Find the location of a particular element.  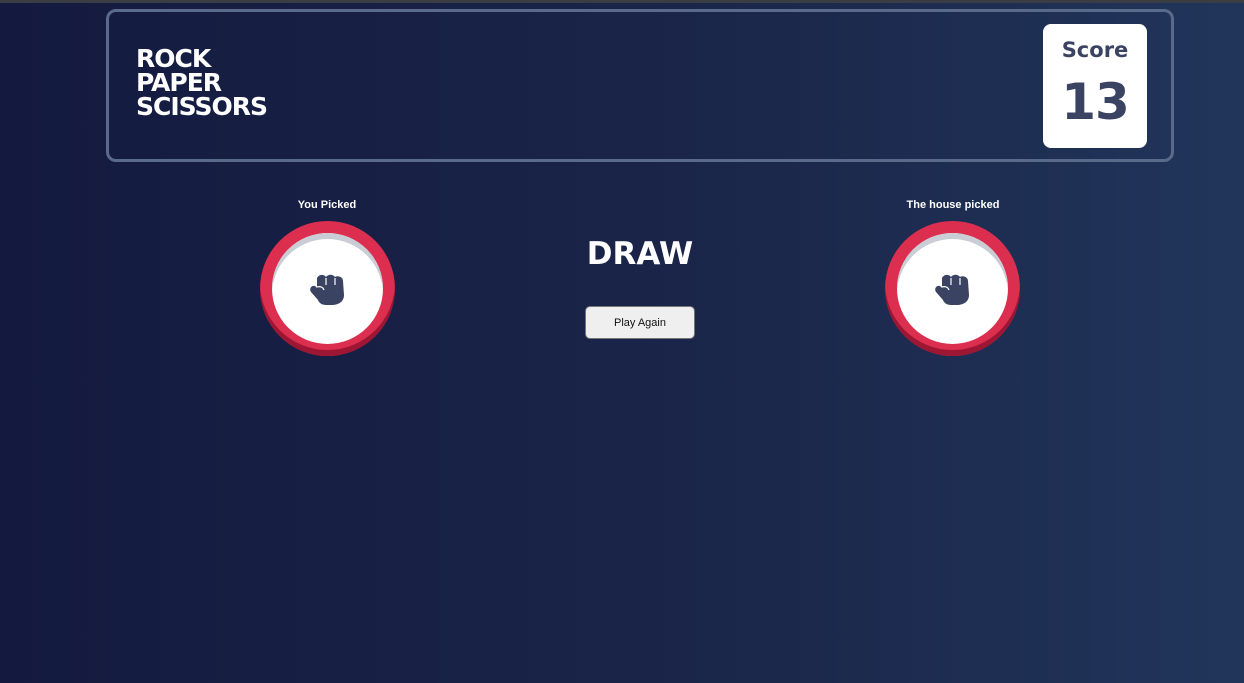

game-title: ROCK PAPER SCISSORS is located at coordinates (202, 83).